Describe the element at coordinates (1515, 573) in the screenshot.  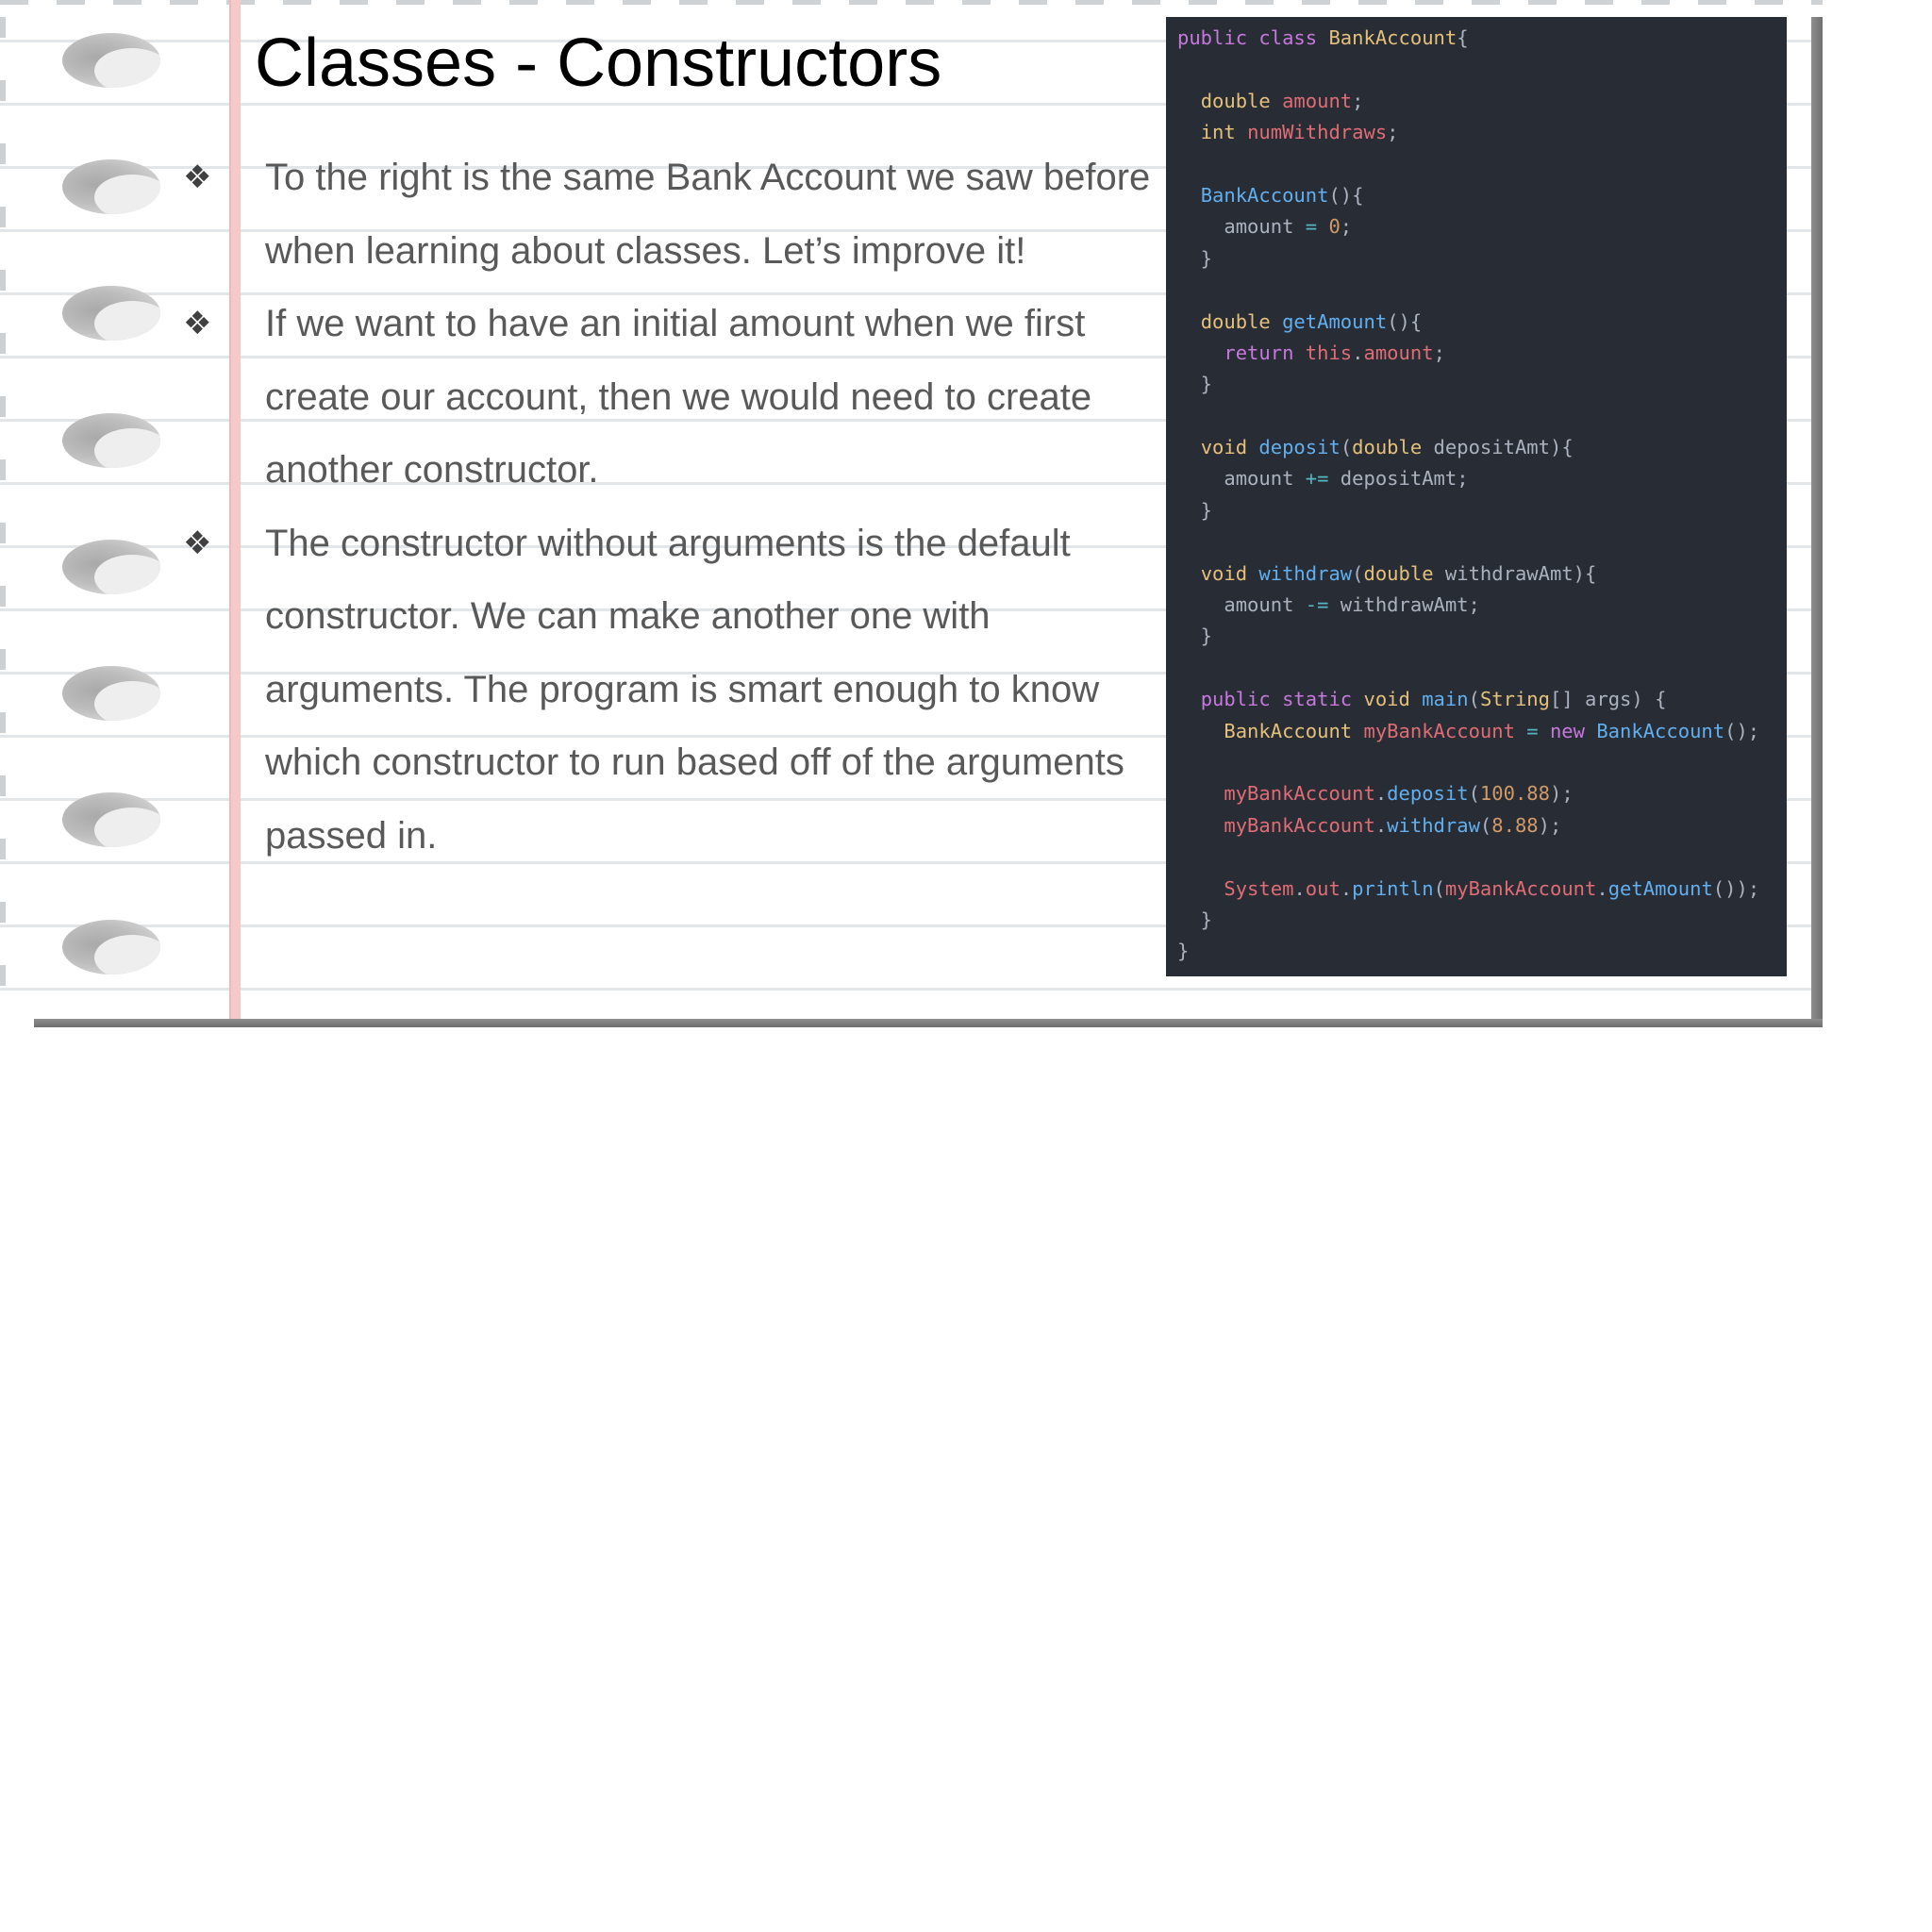
I see `code-token: withdrawAmt){` at that location.